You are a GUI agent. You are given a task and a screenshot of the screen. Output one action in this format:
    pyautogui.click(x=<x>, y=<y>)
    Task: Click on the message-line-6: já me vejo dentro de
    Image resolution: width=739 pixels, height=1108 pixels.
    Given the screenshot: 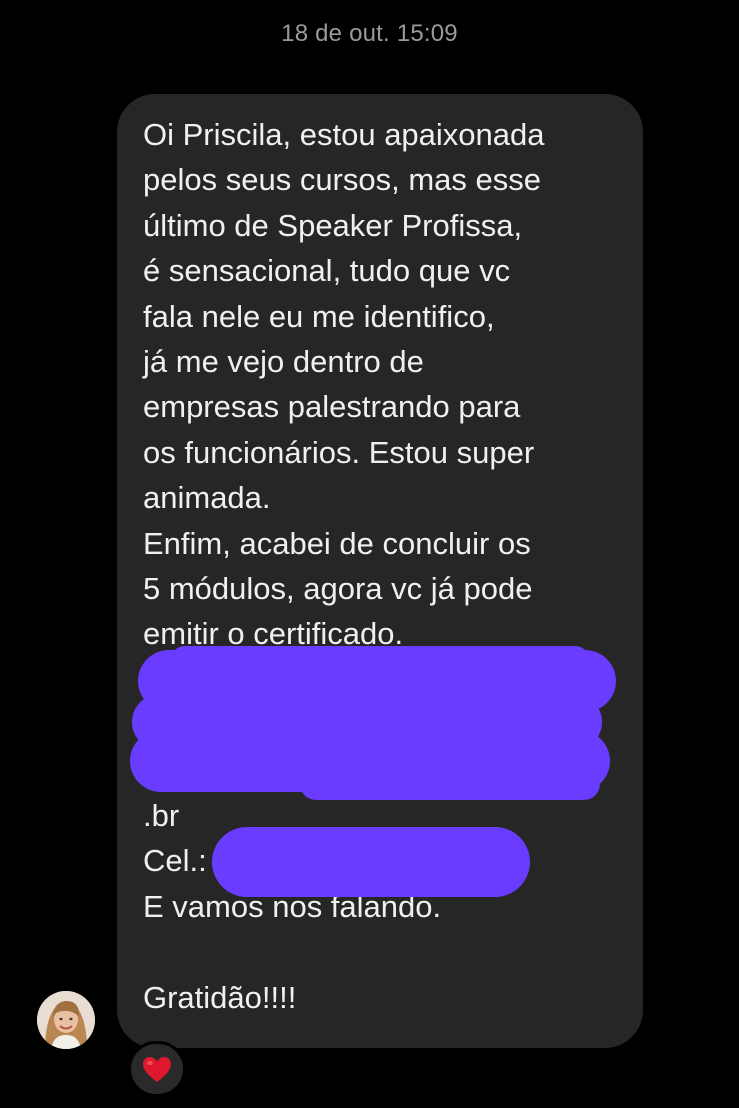 What is the action you would take?
    pyautogui.click(x=283, y=362)
    